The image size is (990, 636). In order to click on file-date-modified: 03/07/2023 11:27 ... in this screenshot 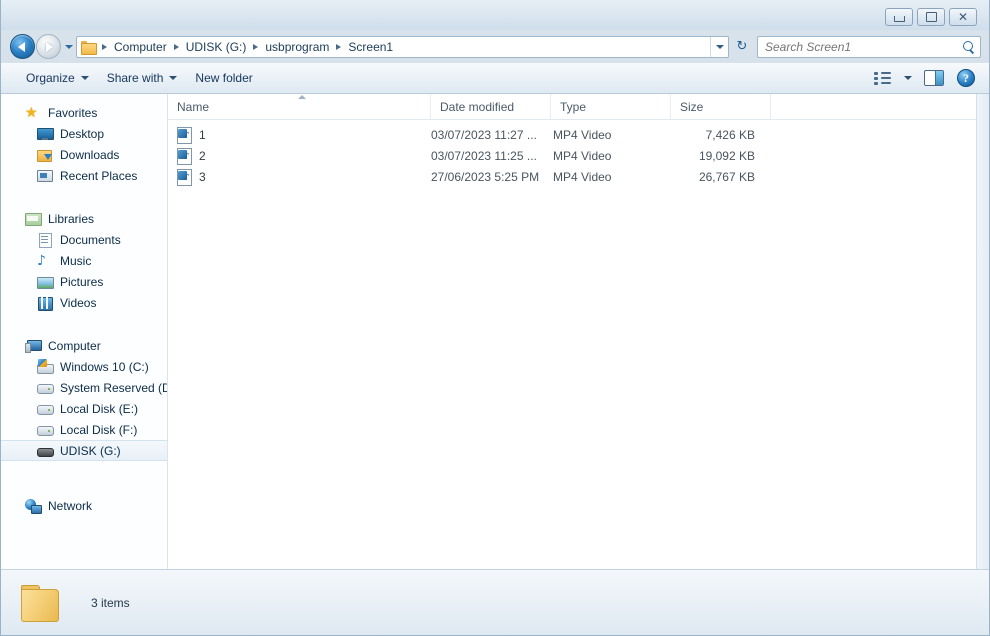, I will do `click(484, 134)`.